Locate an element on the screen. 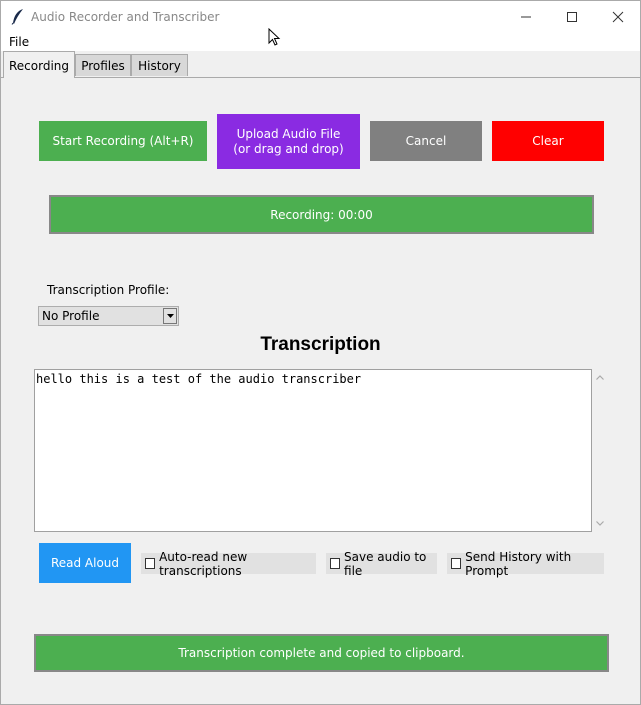 The image size is (641, 705). close-button is located at coordinates (617, 16).